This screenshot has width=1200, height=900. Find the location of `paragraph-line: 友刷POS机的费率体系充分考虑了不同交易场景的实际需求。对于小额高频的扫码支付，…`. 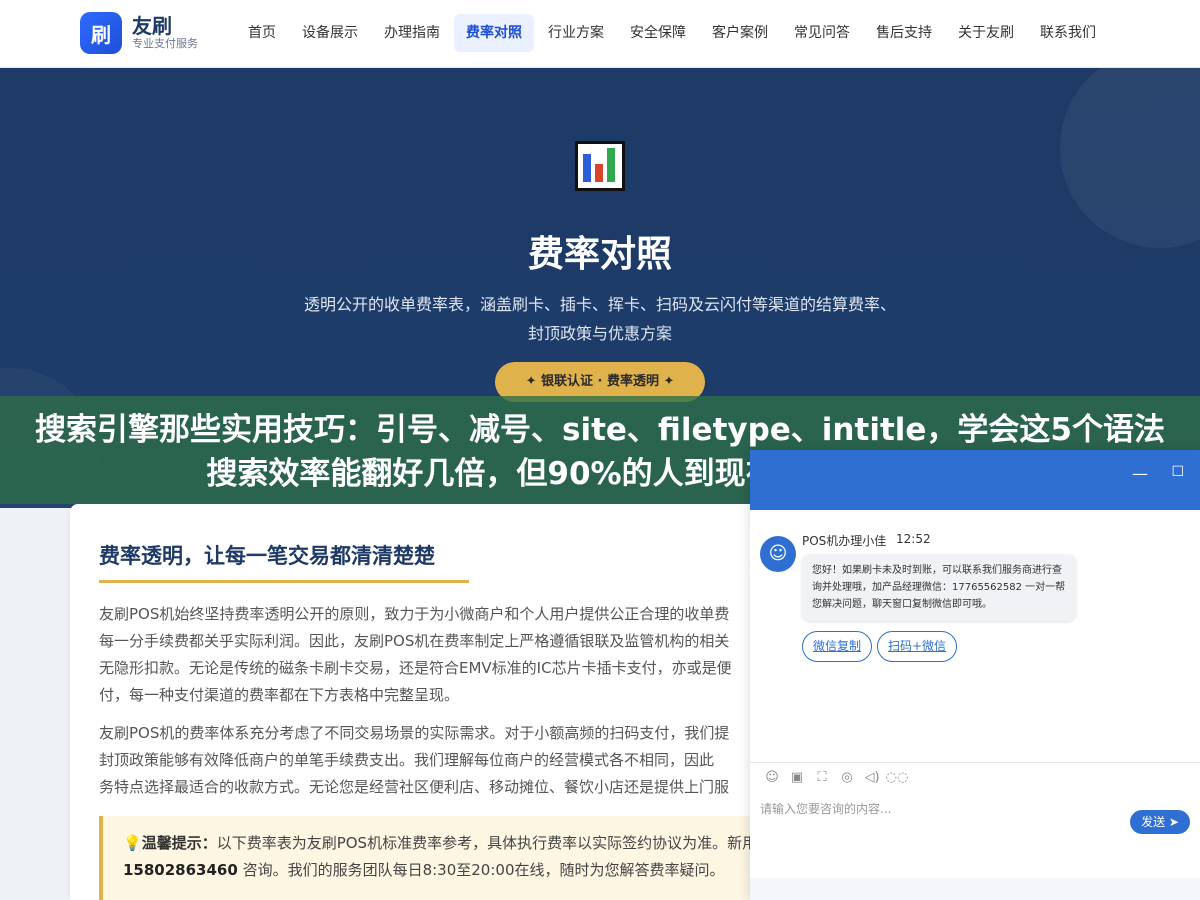

paragraph-line: 友刷POS机的费率体系充分考虑了不同交易场景的实际需求。对于小额高频的扫码支付，… is located at coordinates (414, 733).